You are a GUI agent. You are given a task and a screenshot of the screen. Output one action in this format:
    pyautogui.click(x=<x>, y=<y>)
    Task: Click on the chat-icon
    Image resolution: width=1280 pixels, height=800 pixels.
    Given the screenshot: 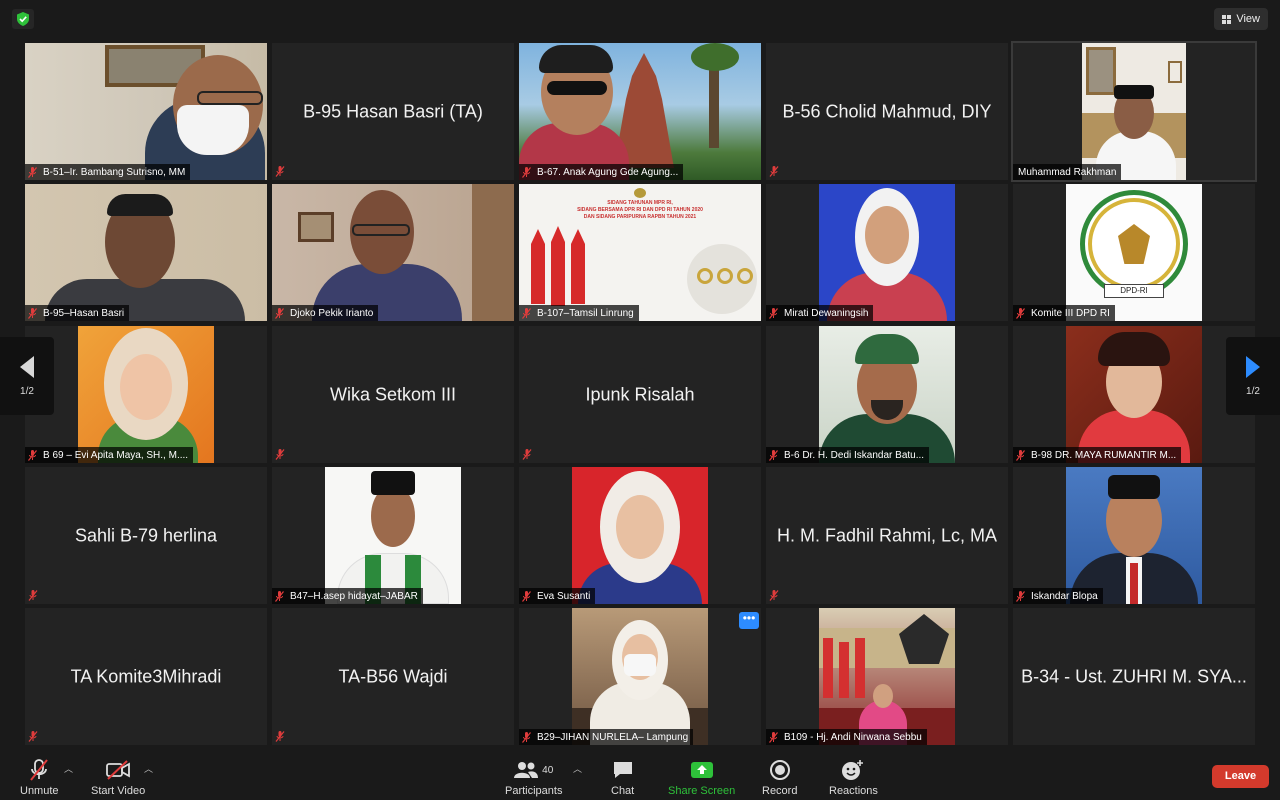 What is the action you would take?
    pyautogui.click(x=622, y=770)
    